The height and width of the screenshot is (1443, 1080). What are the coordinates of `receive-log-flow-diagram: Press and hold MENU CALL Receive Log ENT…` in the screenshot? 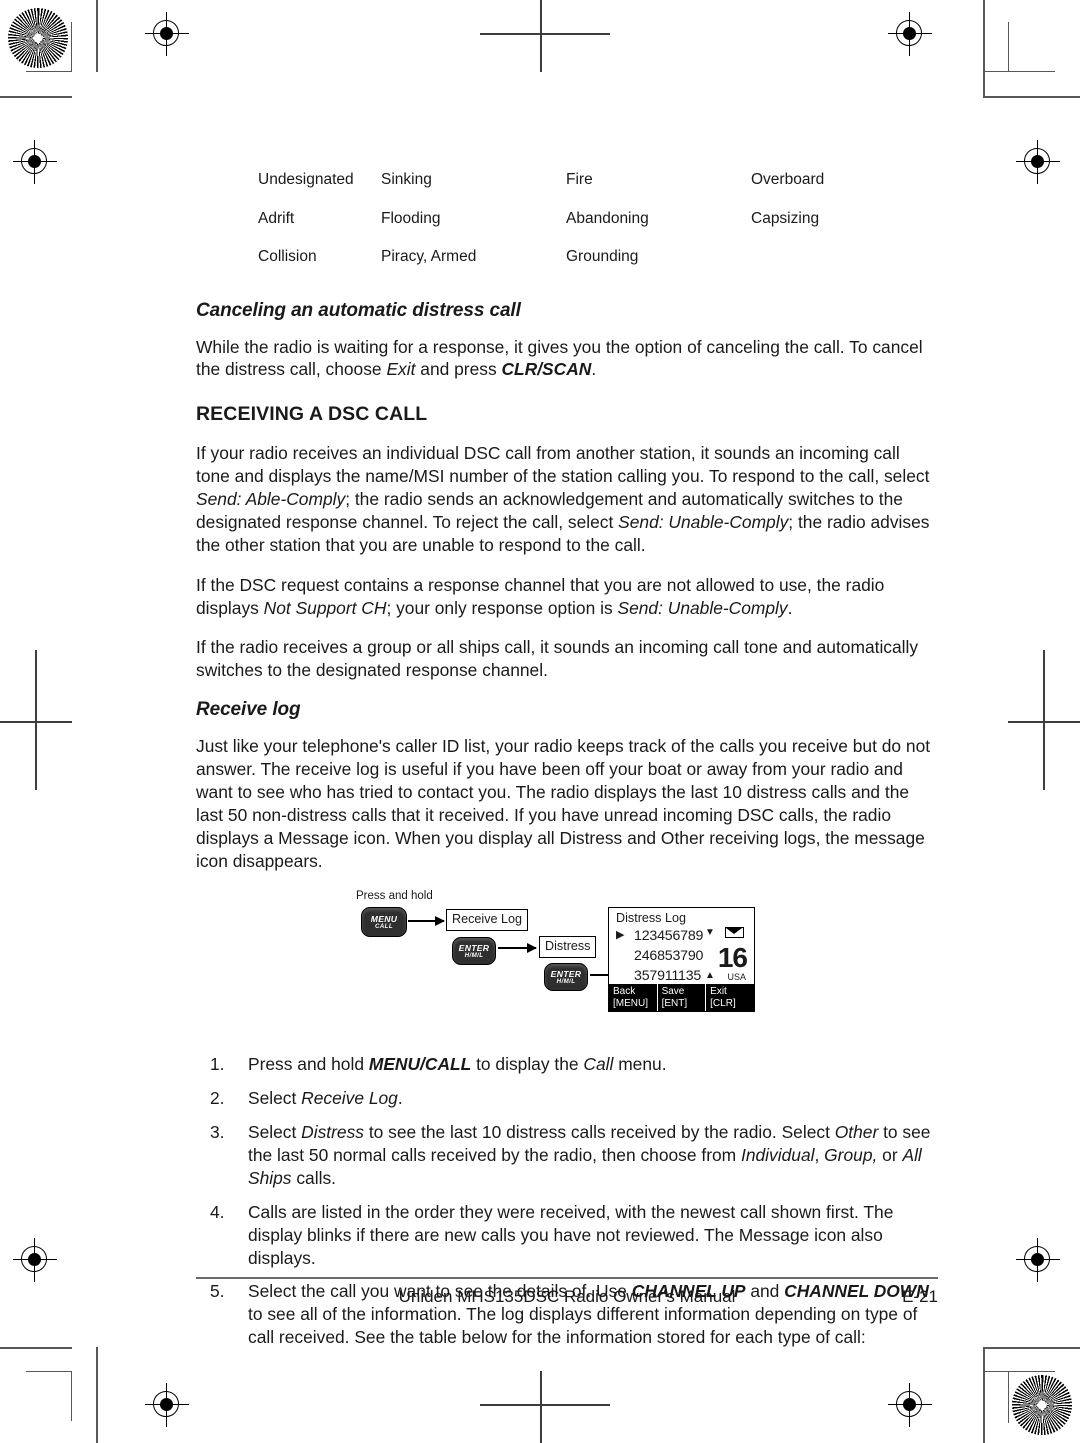 It's located at (566, 964).